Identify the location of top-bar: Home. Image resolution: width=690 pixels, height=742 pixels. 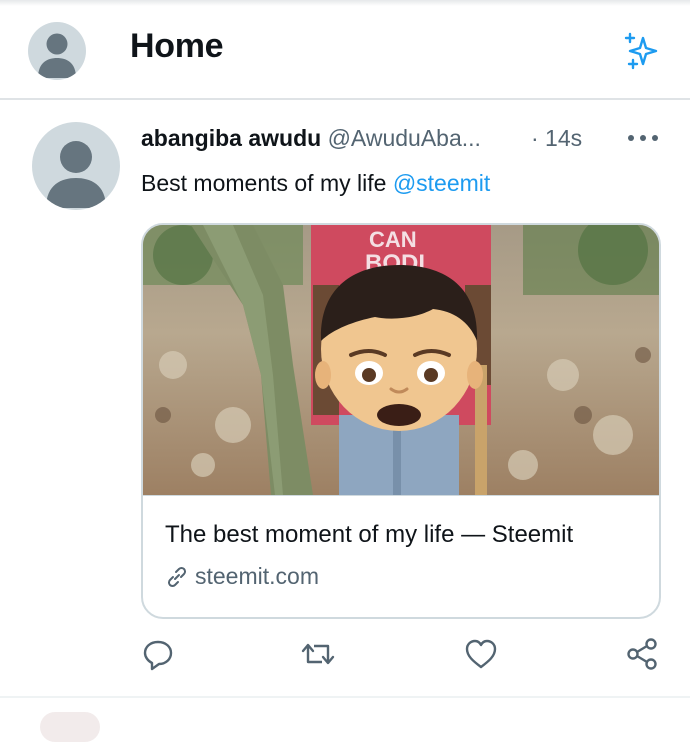
(345, 49).